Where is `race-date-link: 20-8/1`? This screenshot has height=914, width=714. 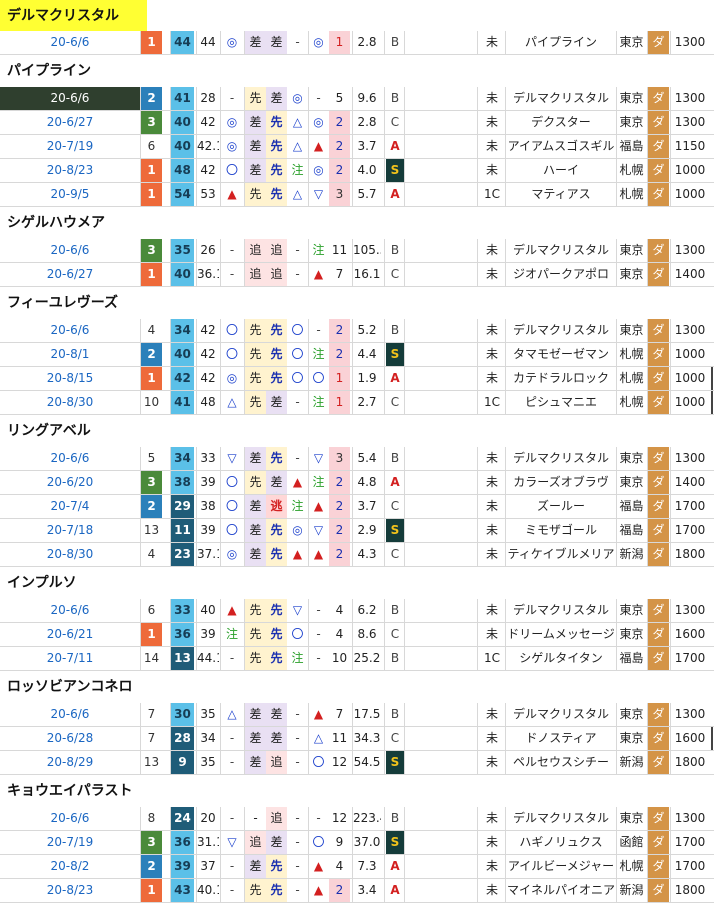
race-date-link: 20-8/1 is located at coordinates (70, 354).